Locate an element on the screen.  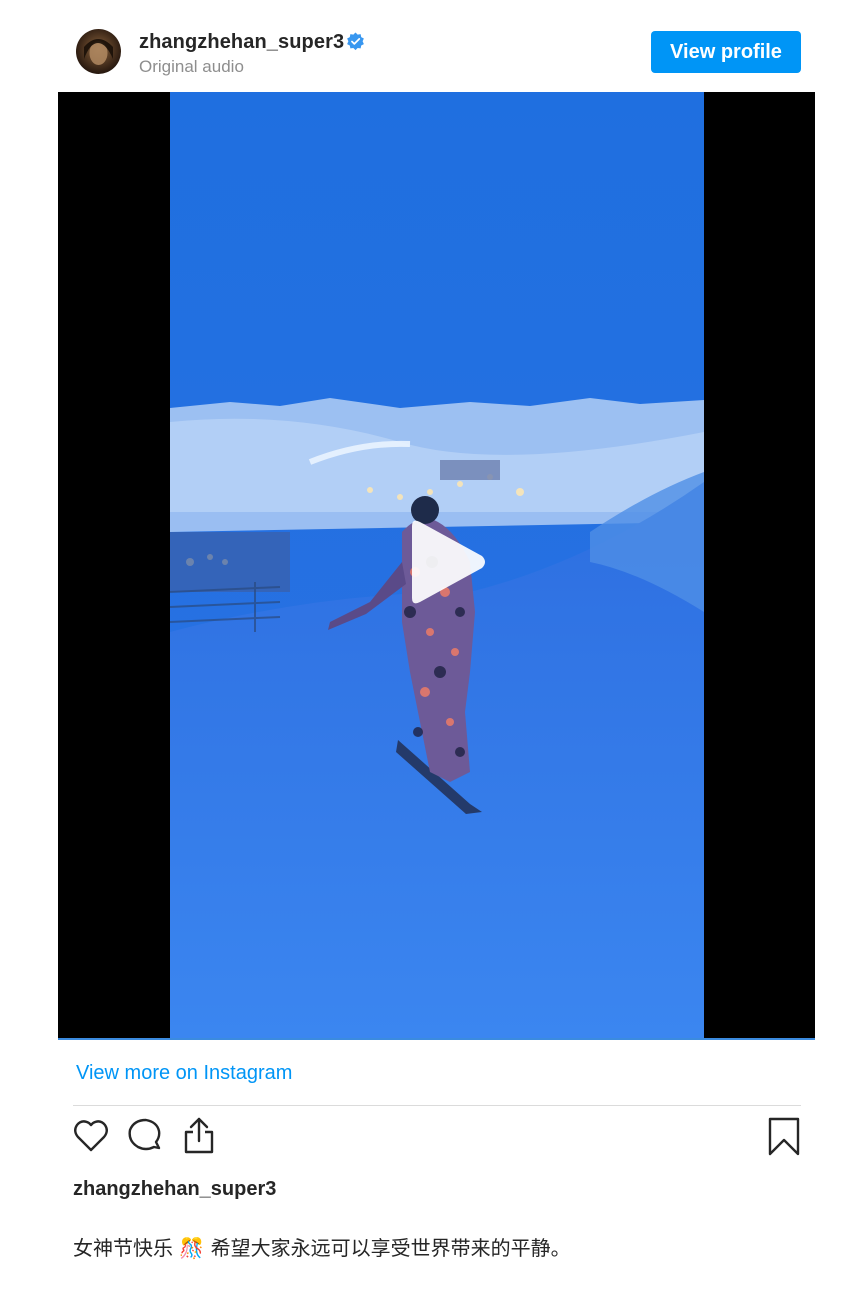
bookmark-icon is located at coordinates (784, 1137).